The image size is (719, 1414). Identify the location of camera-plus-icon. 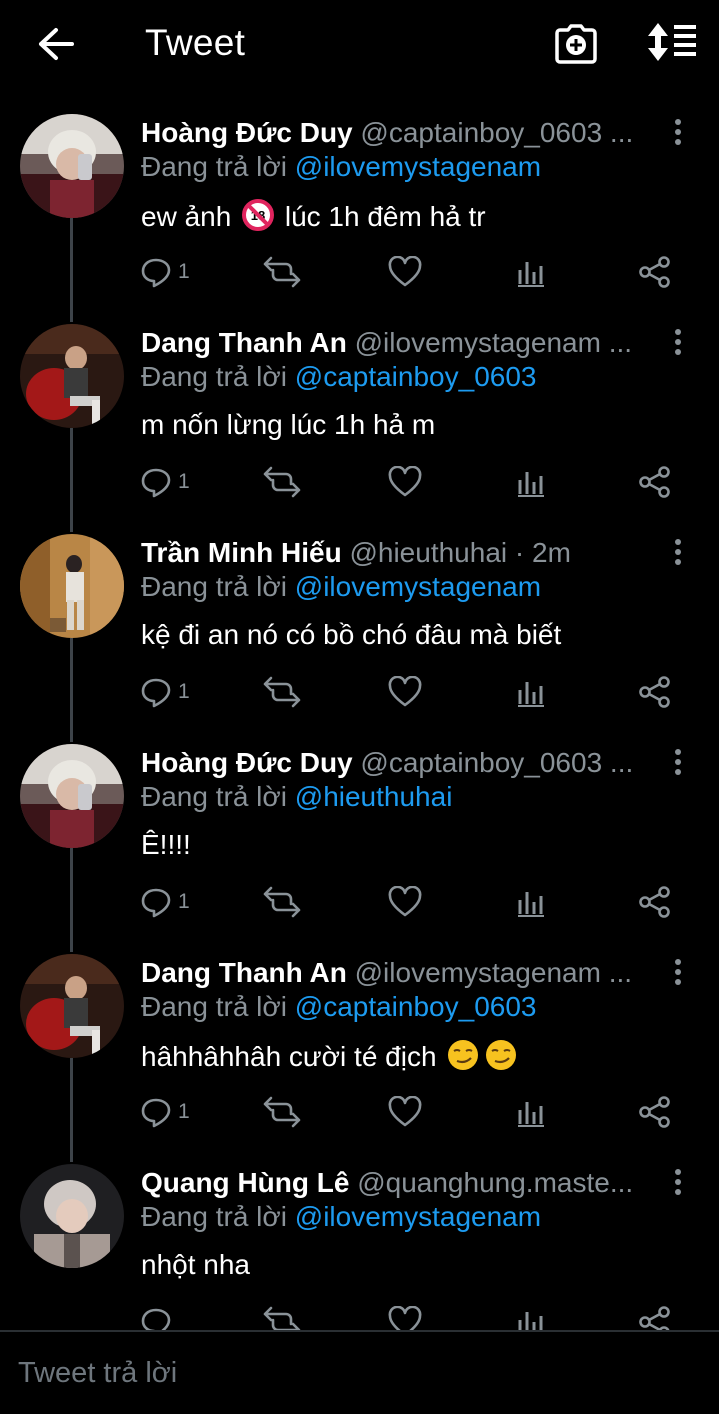
(576, 44).